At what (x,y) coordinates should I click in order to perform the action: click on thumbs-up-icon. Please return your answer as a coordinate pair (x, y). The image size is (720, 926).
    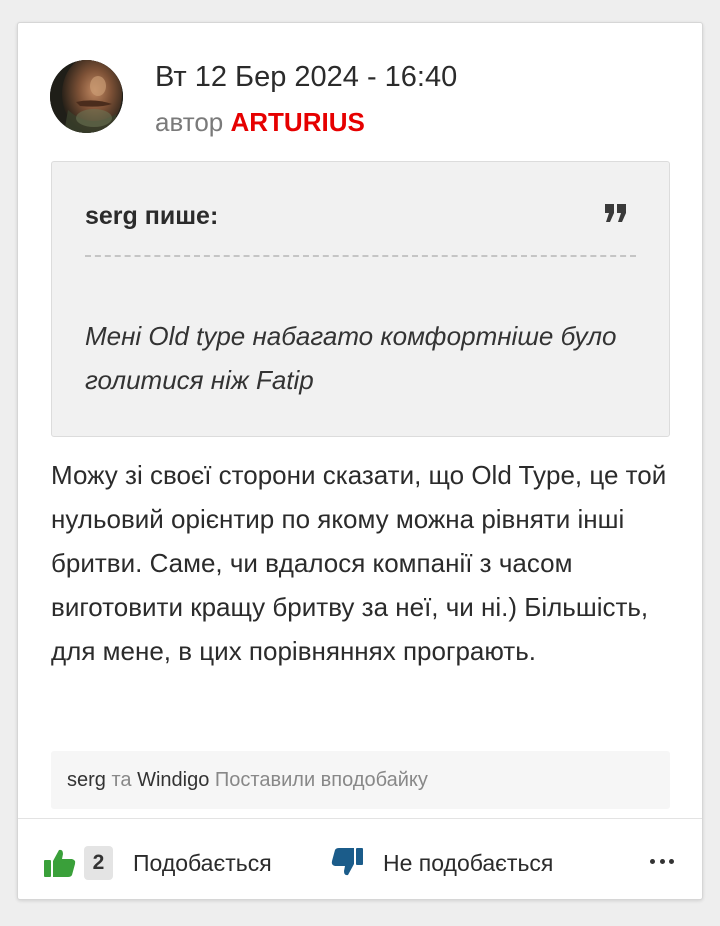
    Looking at the image, I should click on (60, 863).